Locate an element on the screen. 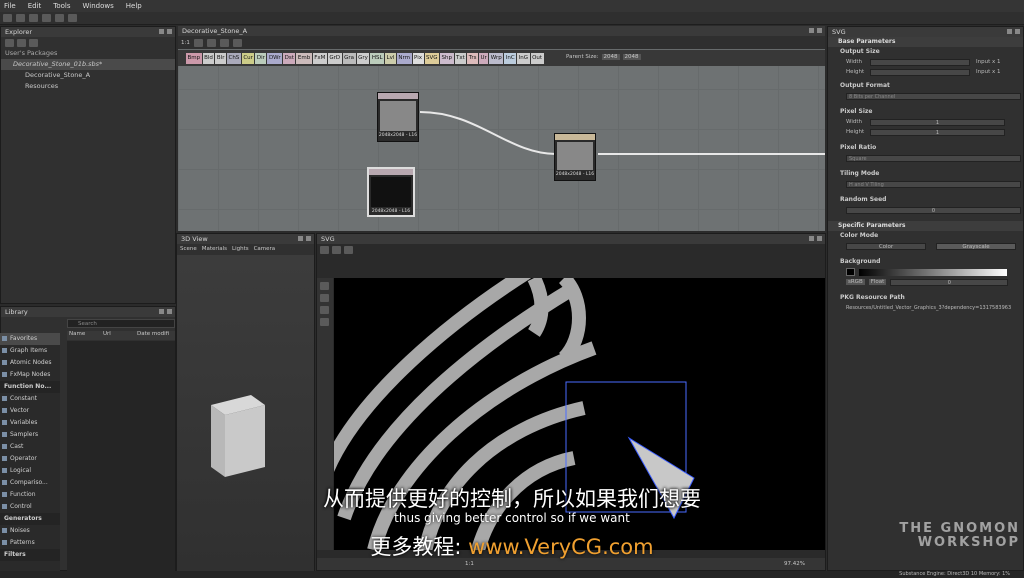 Image resolution: width=1024 pixels, height=578 pixels. node-tab: Cur is located at coordinates (248, 58).